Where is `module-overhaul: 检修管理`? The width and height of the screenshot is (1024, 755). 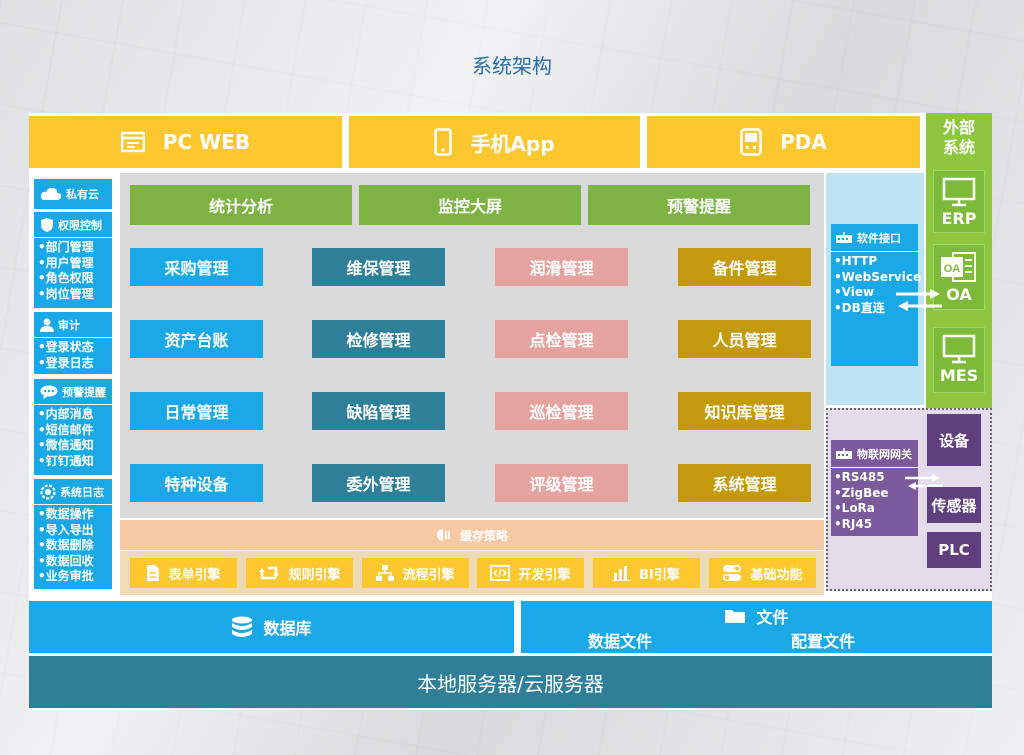 module-overhaul: 检修管理 is located at coordinates (378, 339).